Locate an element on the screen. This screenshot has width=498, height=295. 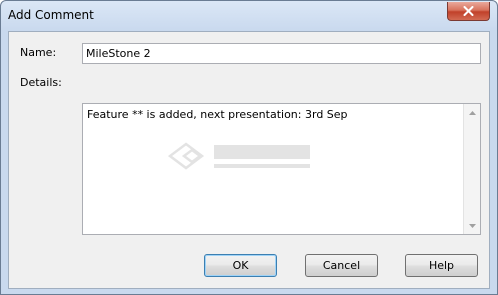
close-button is located at coordinates (468, 11).